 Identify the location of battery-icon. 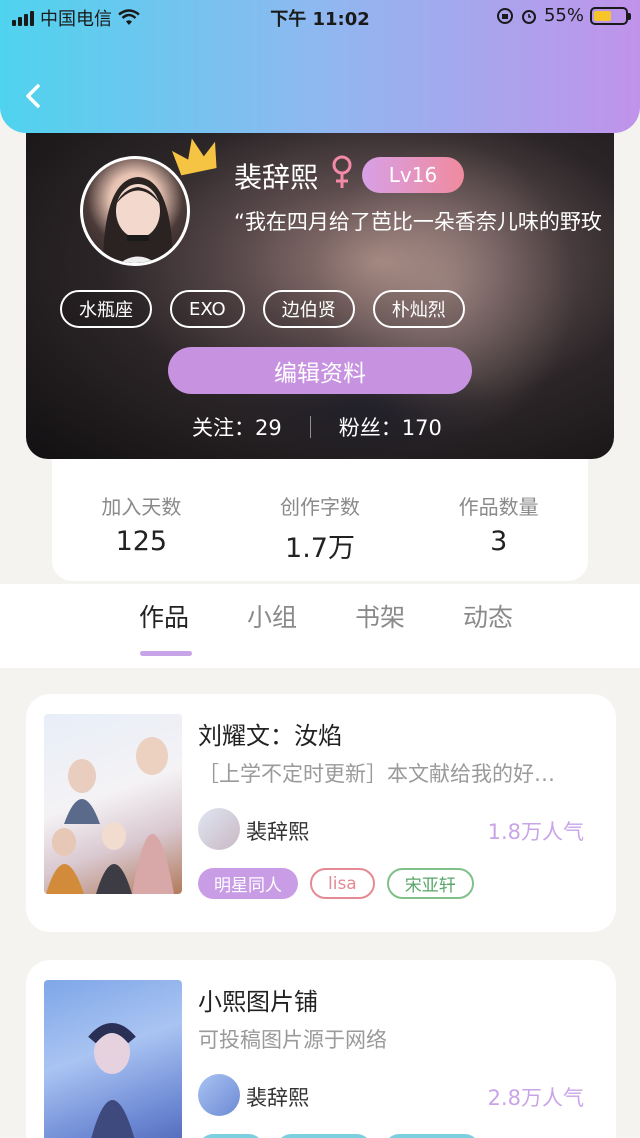
(610, 15).